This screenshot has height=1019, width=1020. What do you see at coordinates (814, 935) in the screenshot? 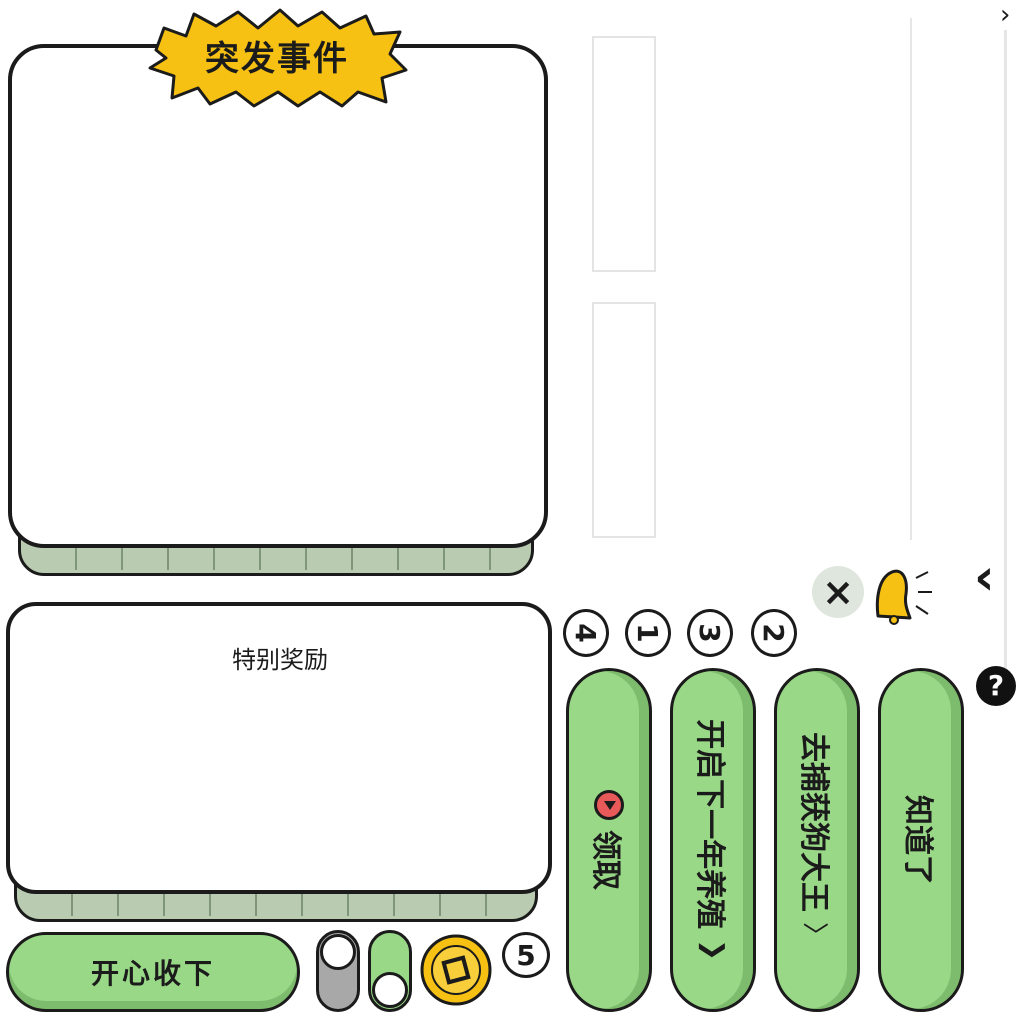
I see `chevron-right-icon: 〉` at bounding box center [814, 935].